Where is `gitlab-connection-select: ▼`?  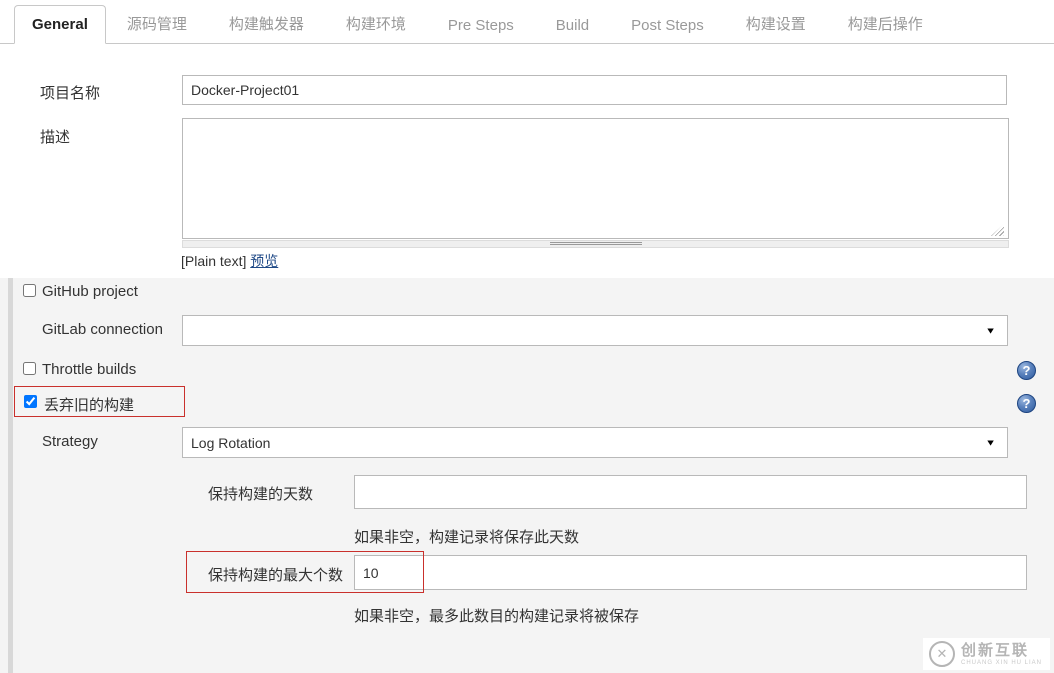
gitlab-connection-select: ▼ is located at coordinates (595, 330).